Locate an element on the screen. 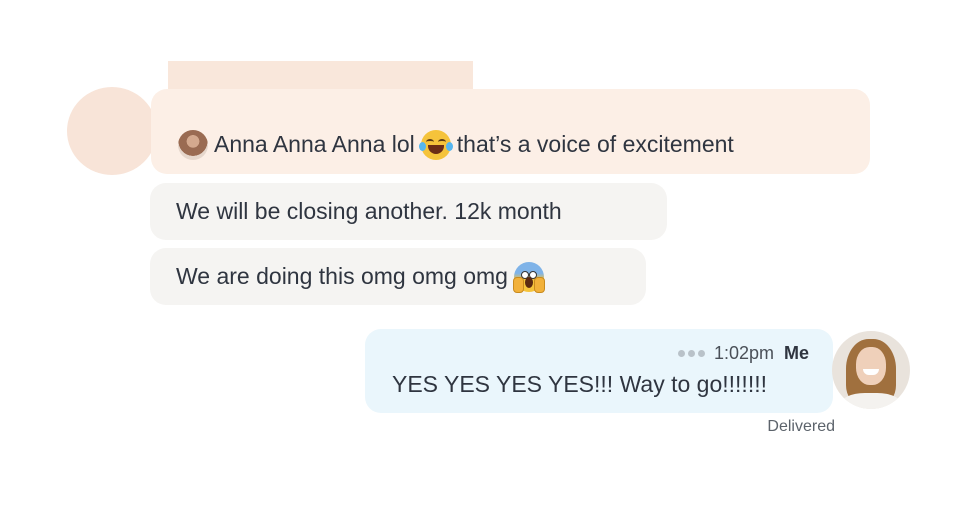 The image size is (979, 510). message-sender: Me is located at coordinates (796, 353).